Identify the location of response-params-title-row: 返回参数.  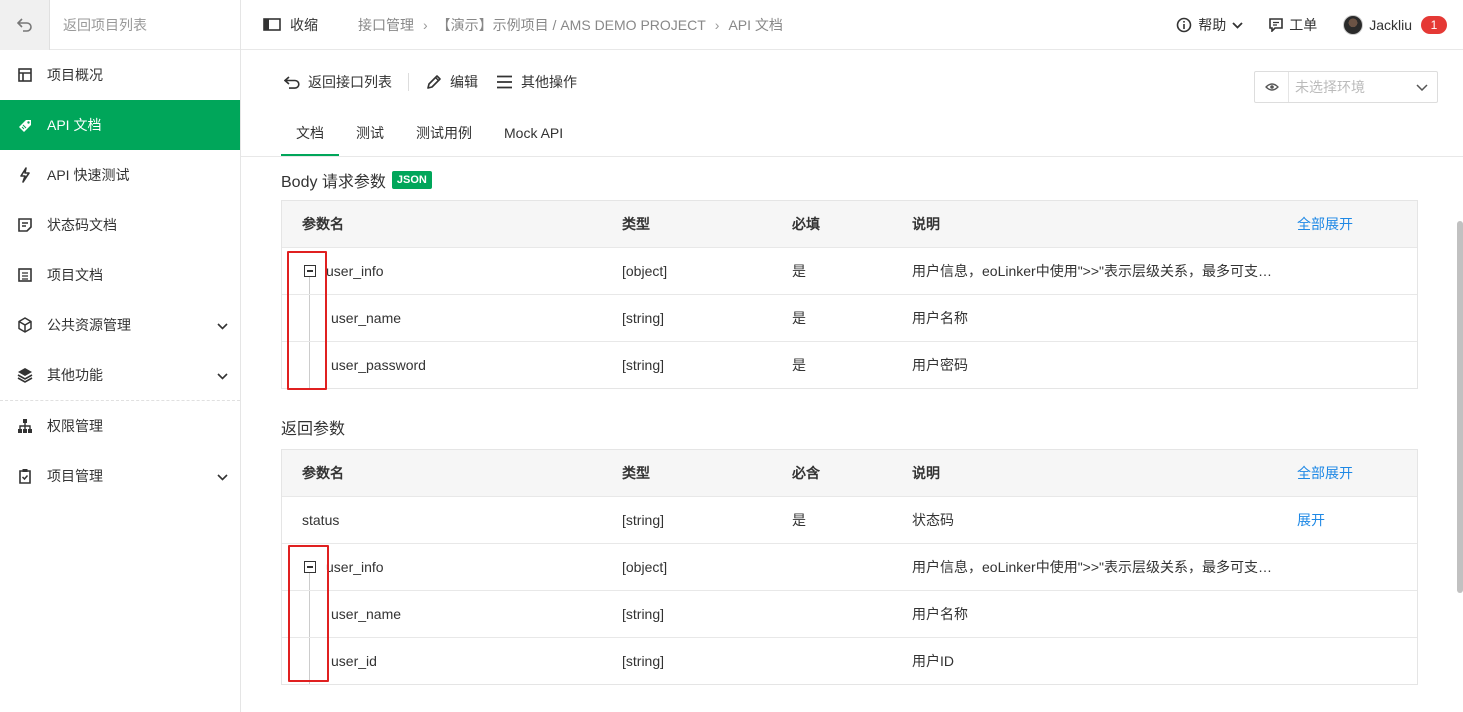
(313, 427).